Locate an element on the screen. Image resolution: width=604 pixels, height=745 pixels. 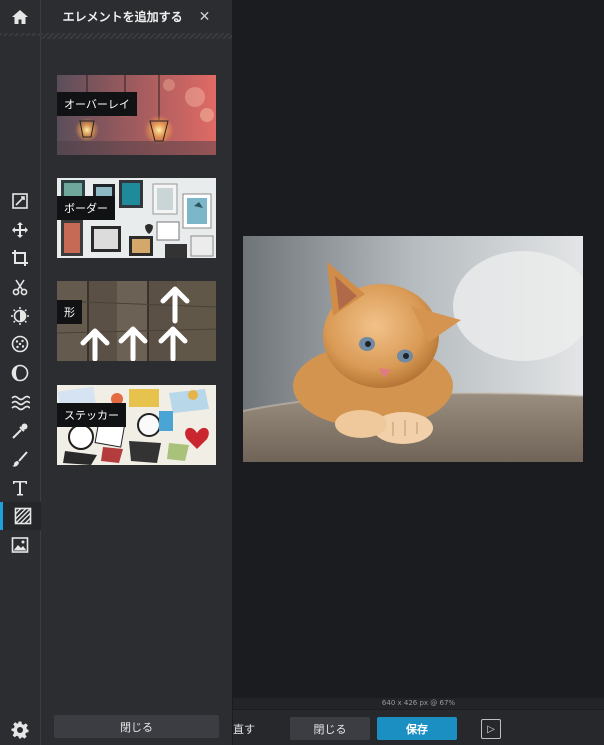
panel-close-button: 閉じる is located at coordinates (136, 726).